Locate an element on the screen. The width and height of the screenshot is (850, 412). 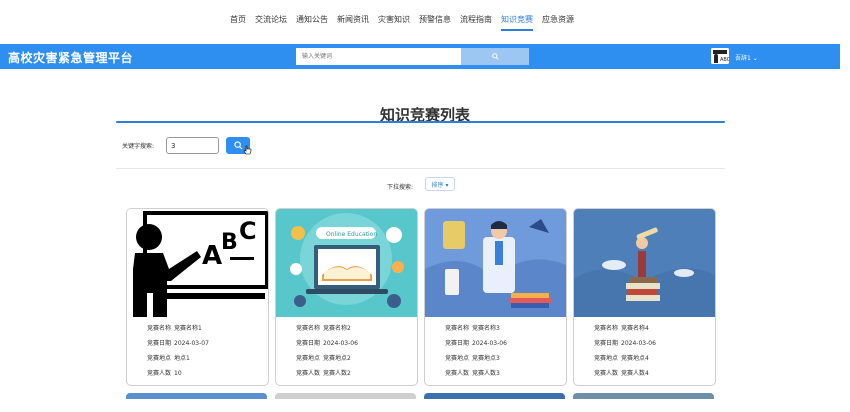
card-place-row: 竞赛地点 竞赛地点2 is located at coordinates (346, 358).